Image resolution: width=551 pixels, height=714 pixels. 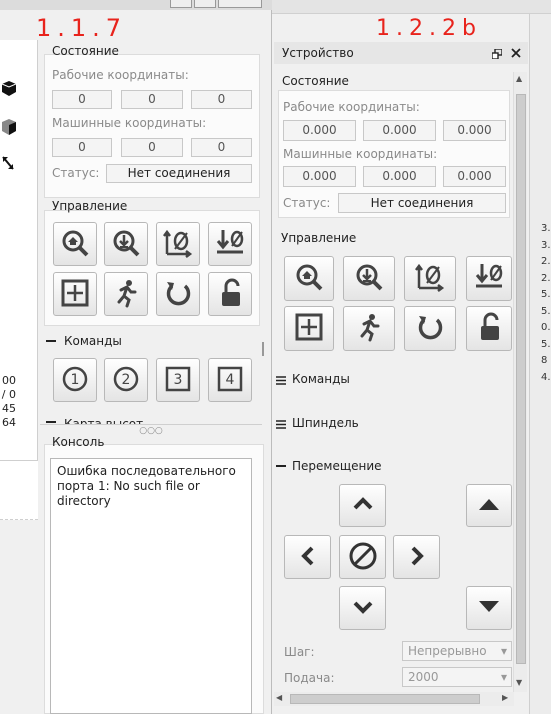 I want to click on cmd-2-label: 2, so click(x=126, y=380).